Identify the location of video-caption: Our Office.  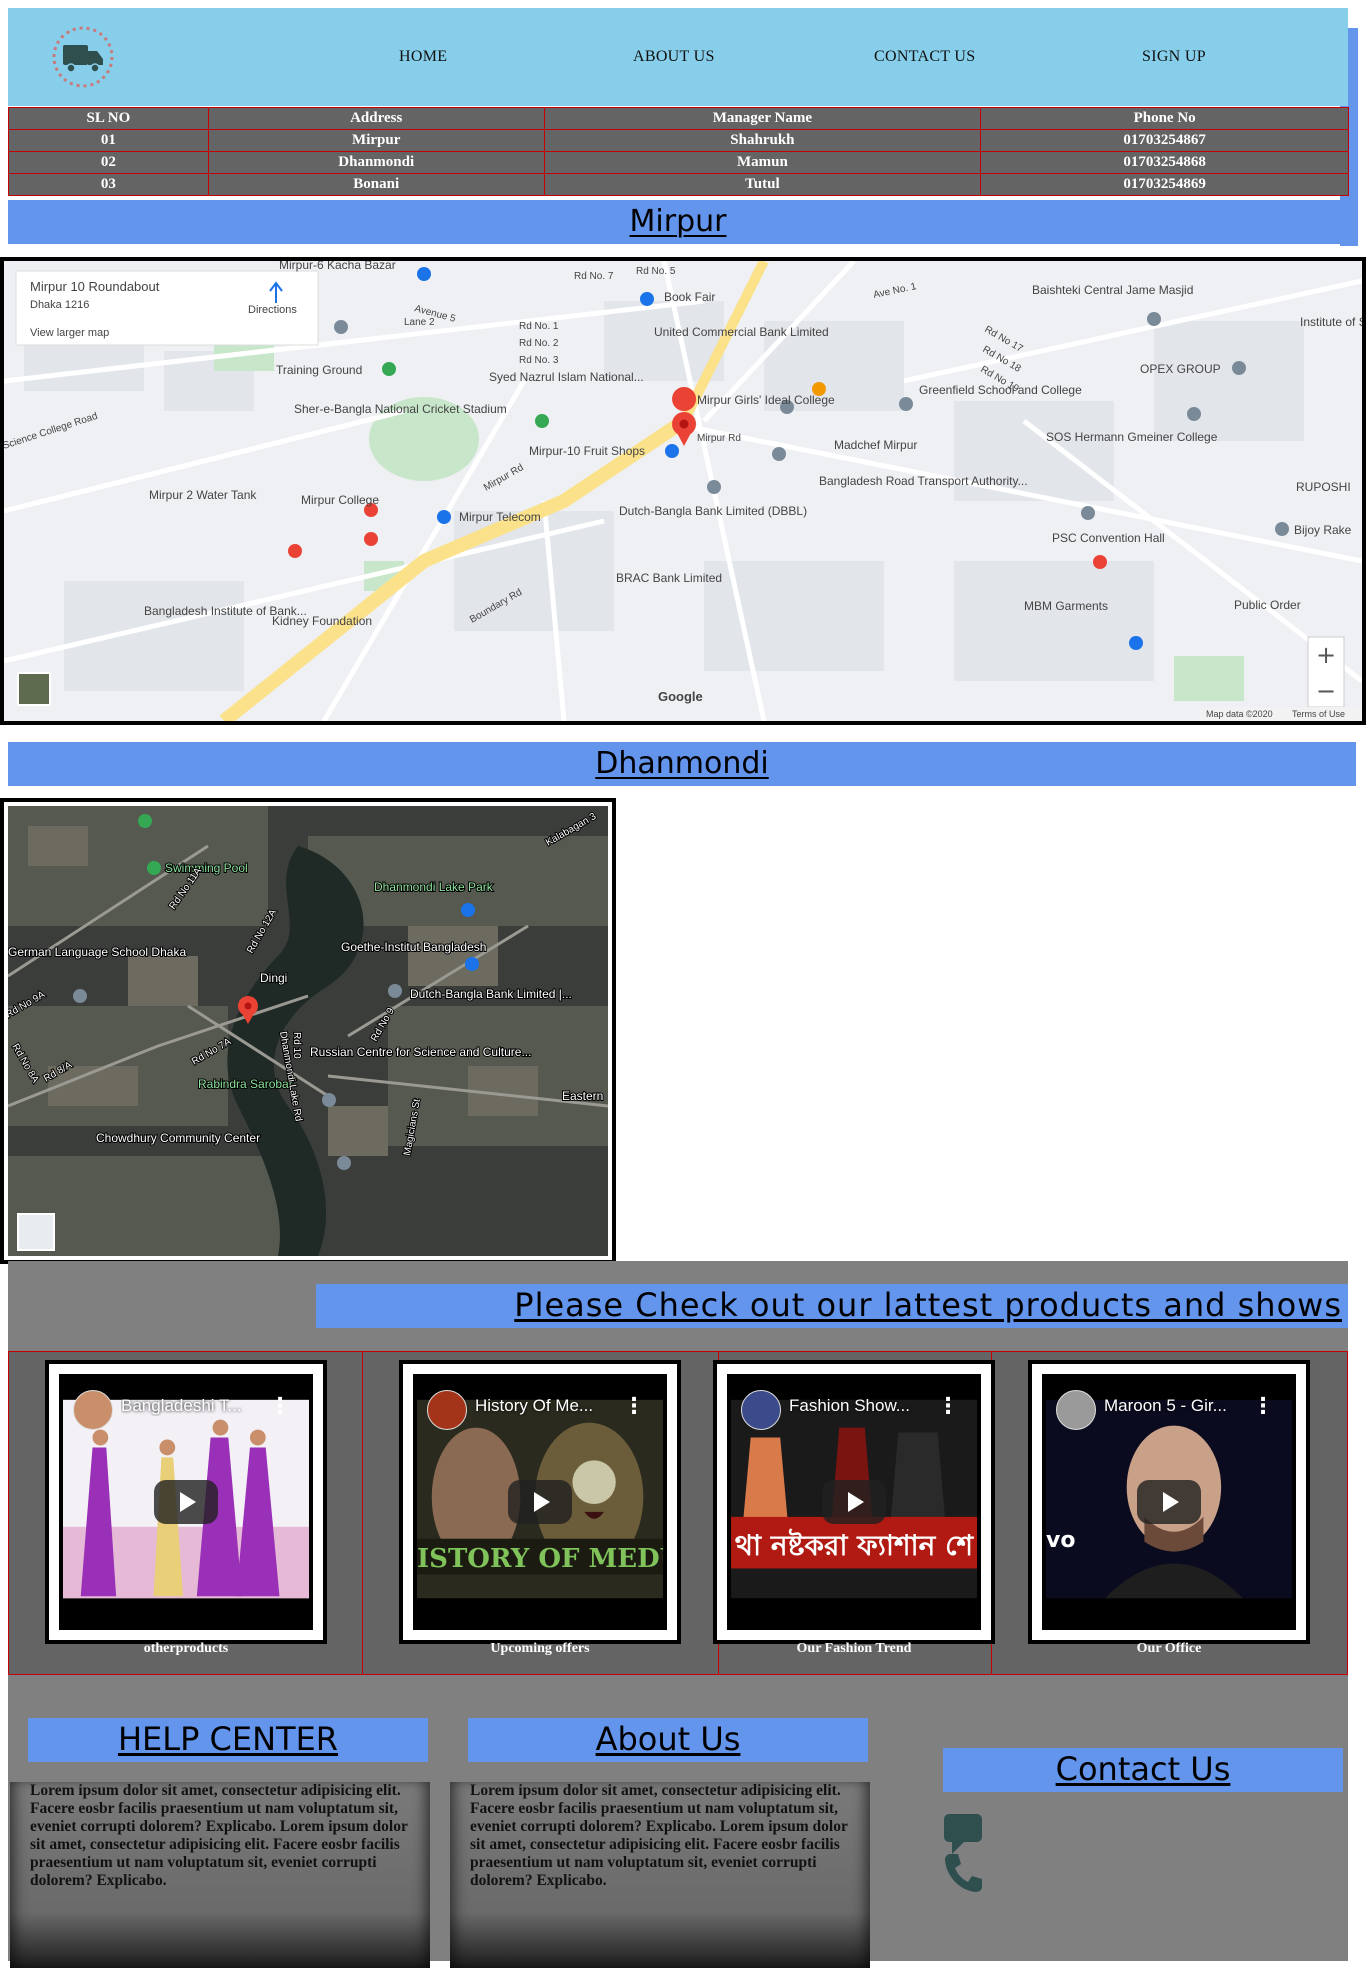
(1169, 1648).